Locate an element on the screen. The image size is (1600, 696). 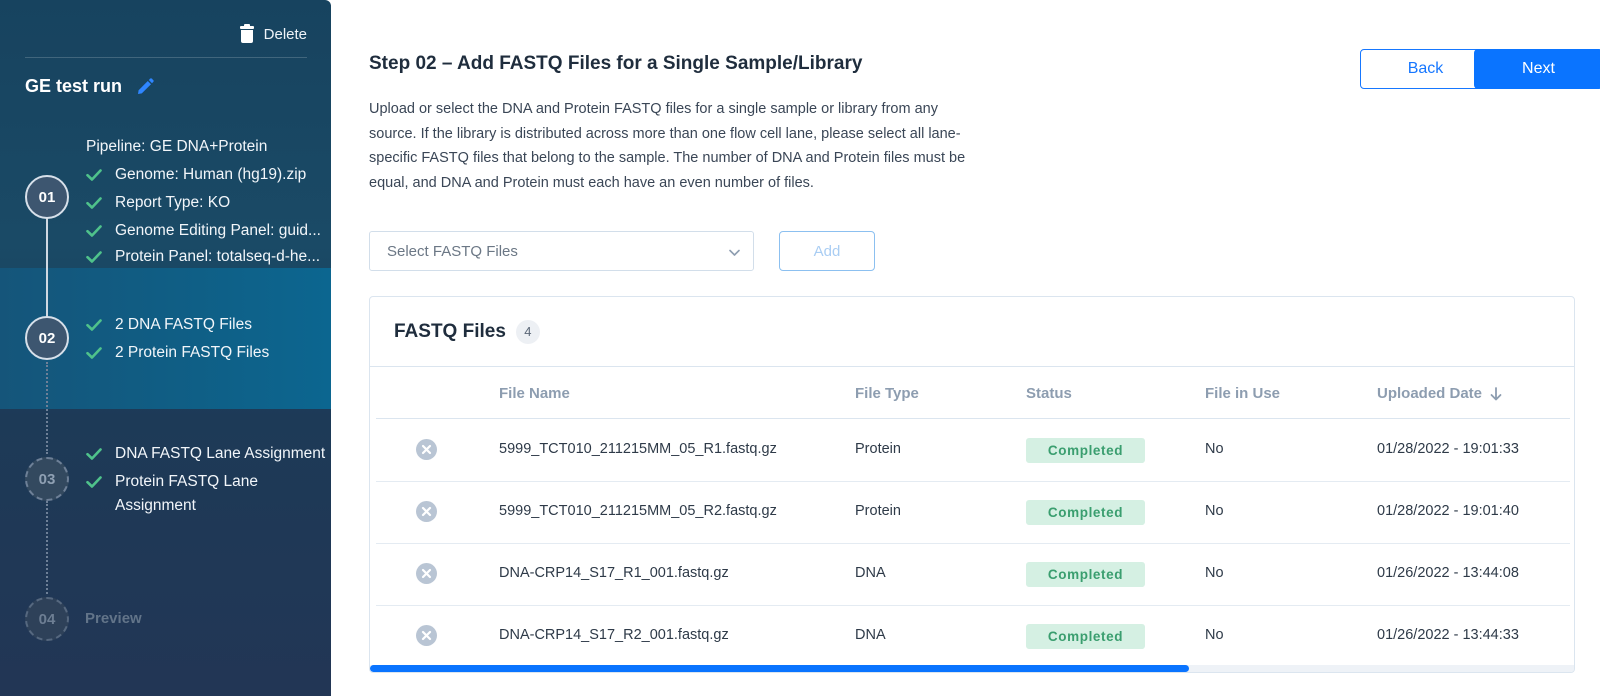
step-03-indicator: 03 is located at coordinates (47, 479).